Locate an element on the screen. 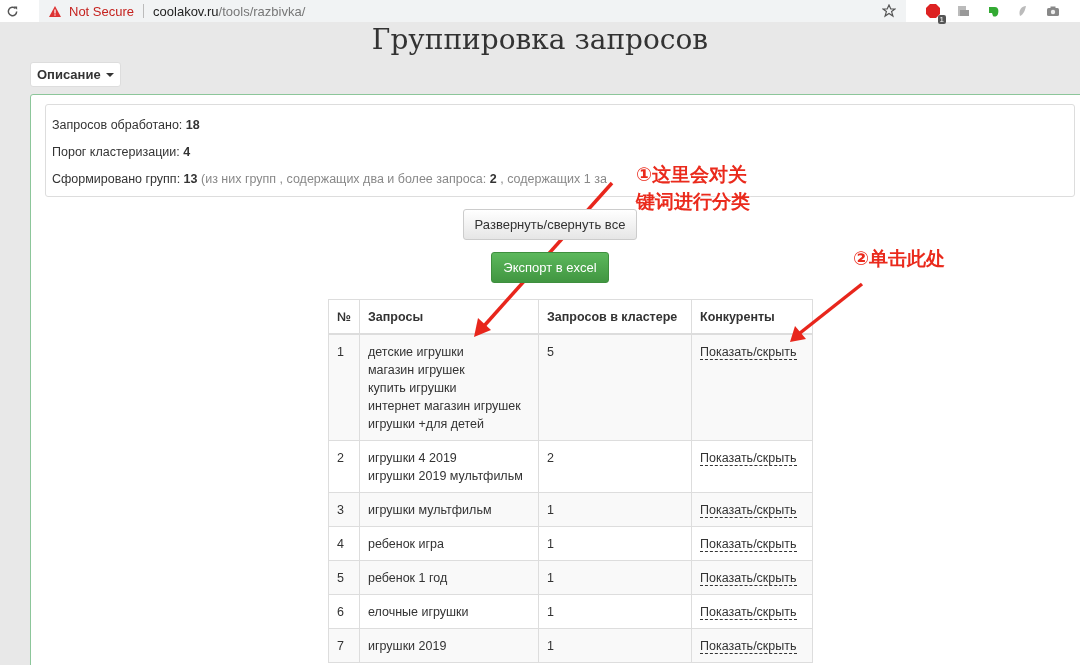 This screenshot has width=1080, height=665. url-host: coolakov.ru is located at coordinates (186, 11).